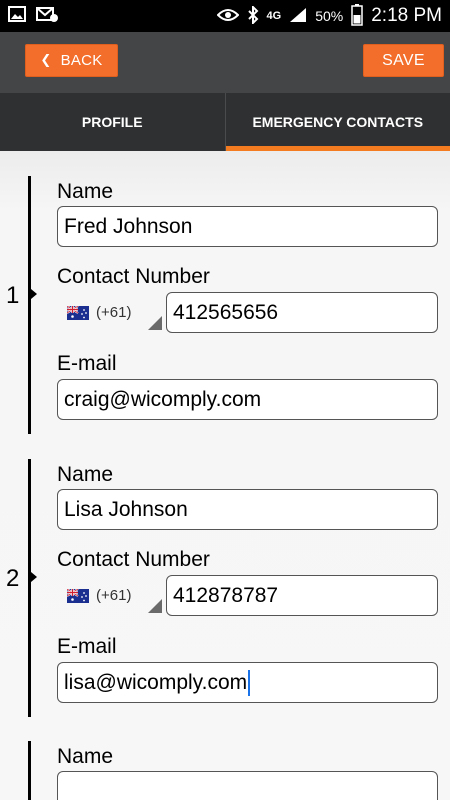 The width and height of the screenshot is (450, 800). I want to click on email-field: craig@wicomply.com, so click(247, 399).